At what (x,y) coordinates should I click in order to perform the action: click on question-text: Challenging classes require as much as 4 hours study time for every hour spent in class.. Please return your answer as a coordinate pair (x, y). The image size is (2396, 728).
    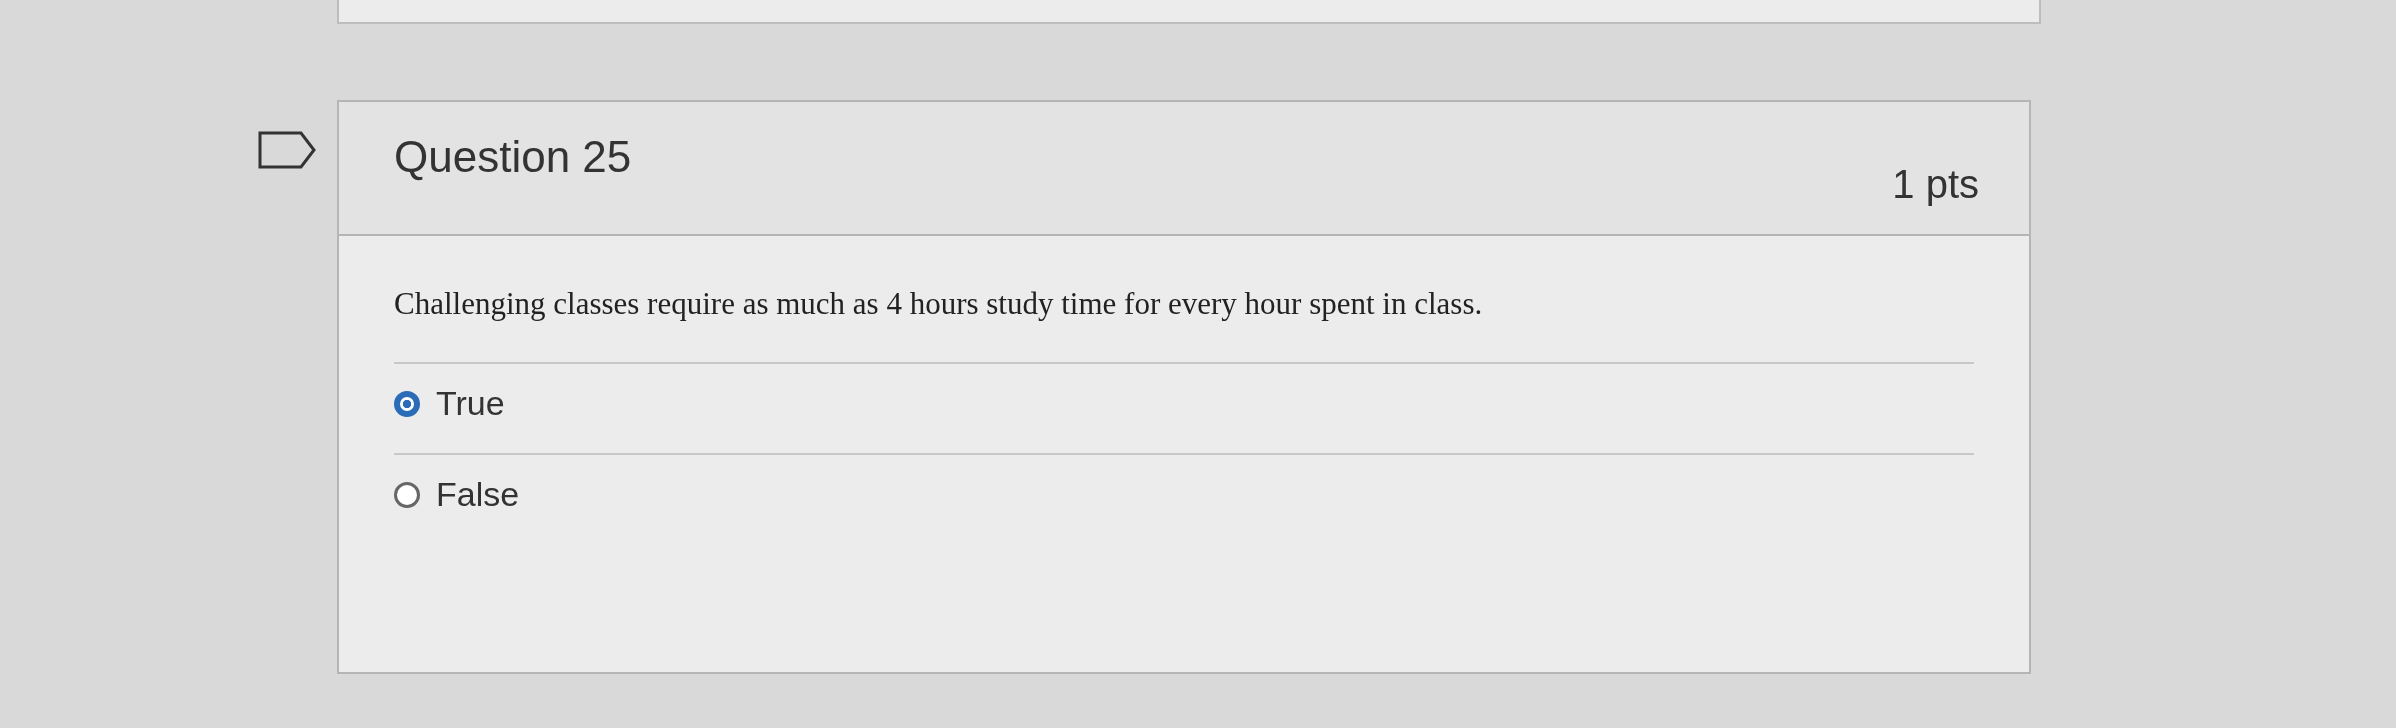
    Looking at the image, I should click on (939, 304).